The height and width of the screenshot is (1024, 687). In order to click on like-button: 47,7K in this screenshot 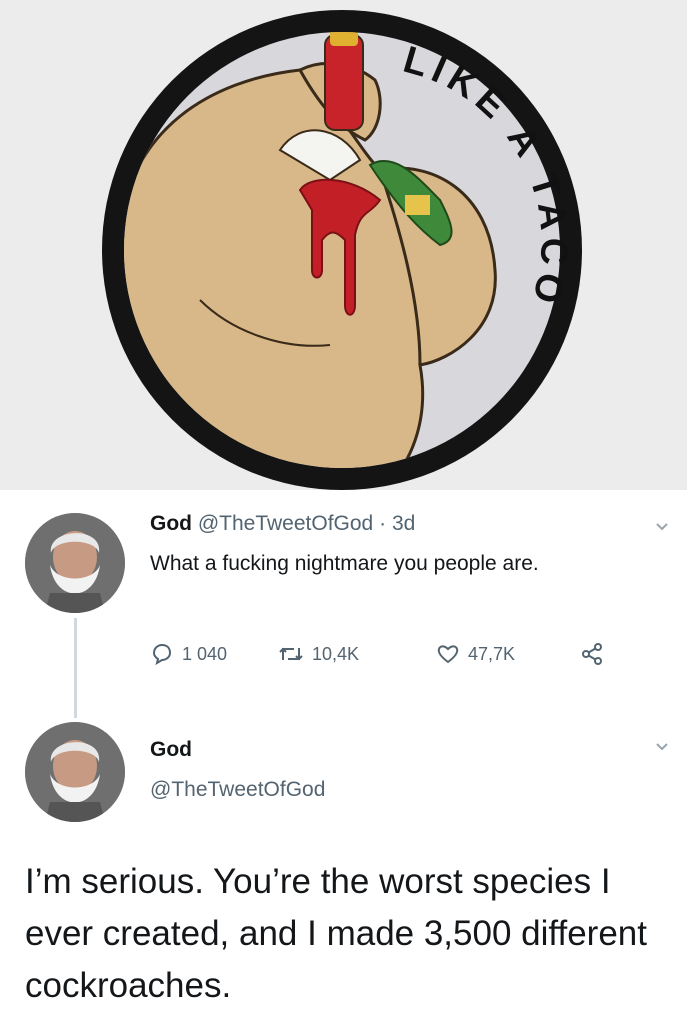, I will do `click(475, 654)`.